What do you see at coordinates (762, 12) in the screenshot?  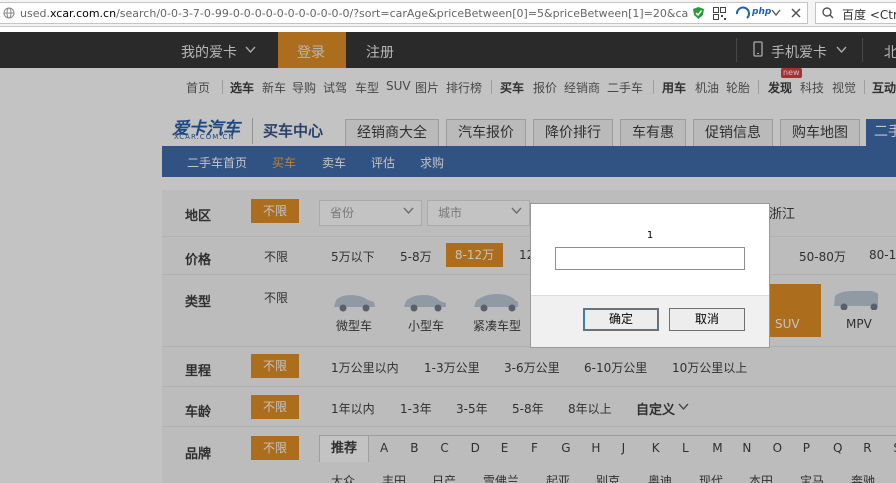 I see `php-label: php` at bounding box center [762, 12].